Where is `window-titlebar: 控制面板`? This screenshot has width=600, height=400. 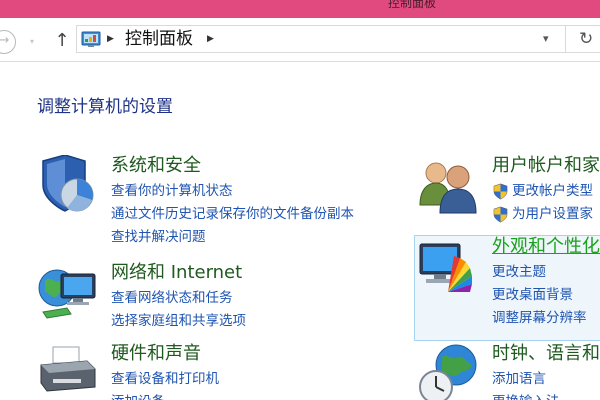
window-titlebar: 控制面板 is located at coordinates (300, 9).